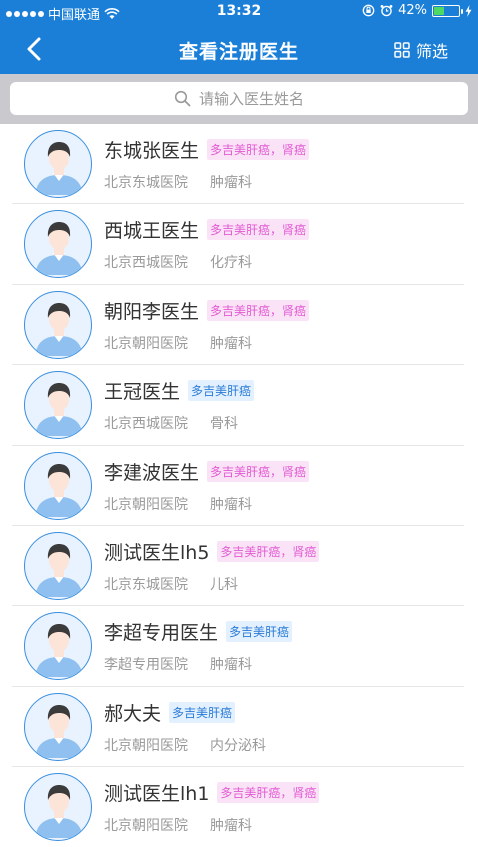  What do you see at coordinates (447, 10) in the screenshot?
I see `battery-icon` at bounding box center [447, 10].